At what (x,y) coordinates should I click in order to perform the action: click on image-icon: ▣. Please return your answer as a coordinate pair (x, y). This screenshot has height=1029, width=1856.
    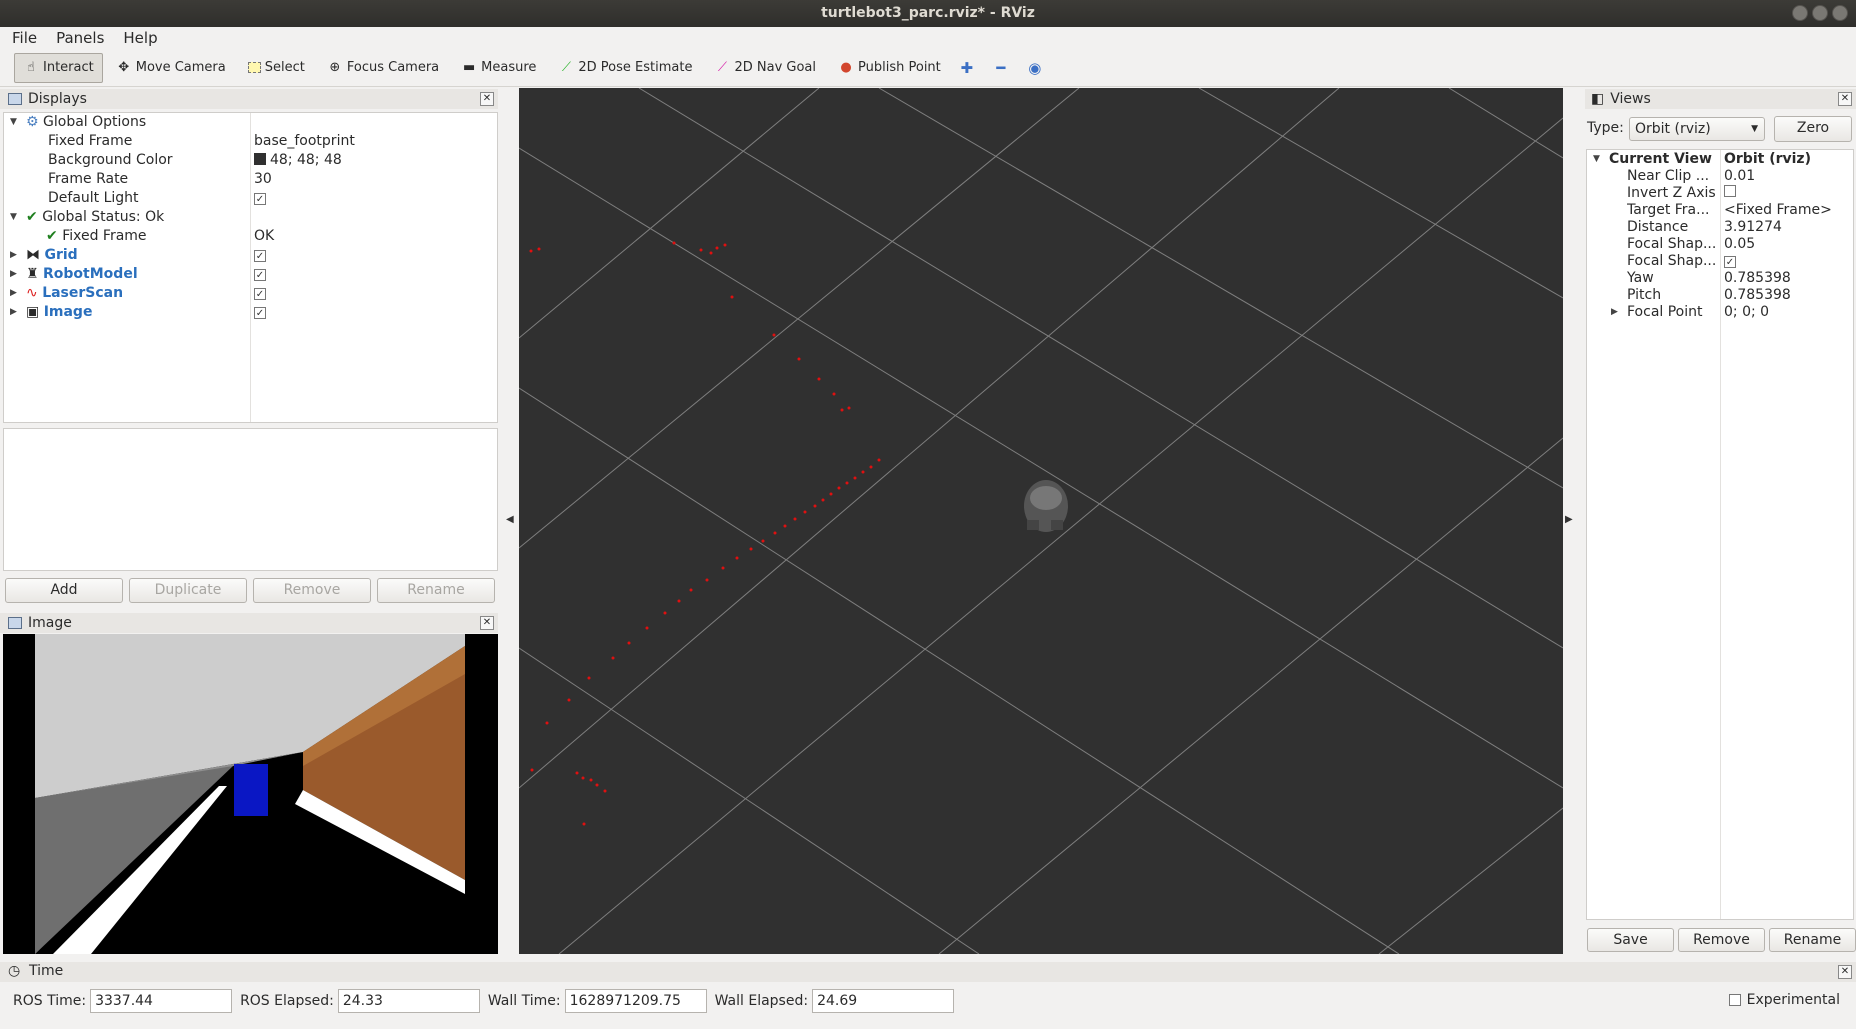
    Looking at the image, I should click on (33, 312).